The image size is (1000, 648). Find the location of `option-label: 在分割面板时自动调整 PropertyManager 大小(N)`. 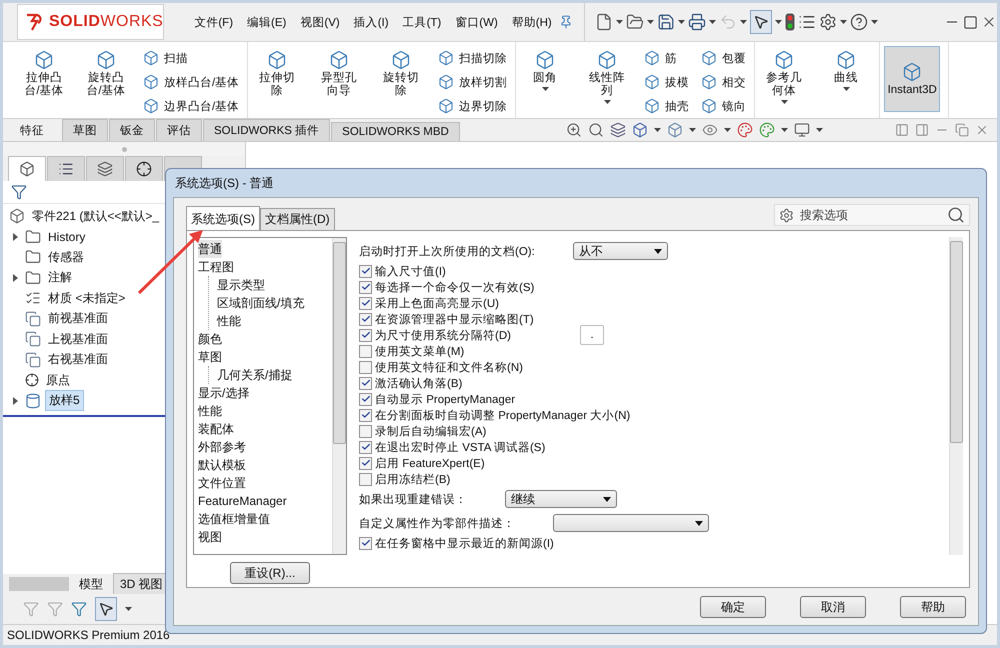

option-label: 在分割面板时自动调整 PropertyManager 大小(N) is located at coordinates (502, 415).